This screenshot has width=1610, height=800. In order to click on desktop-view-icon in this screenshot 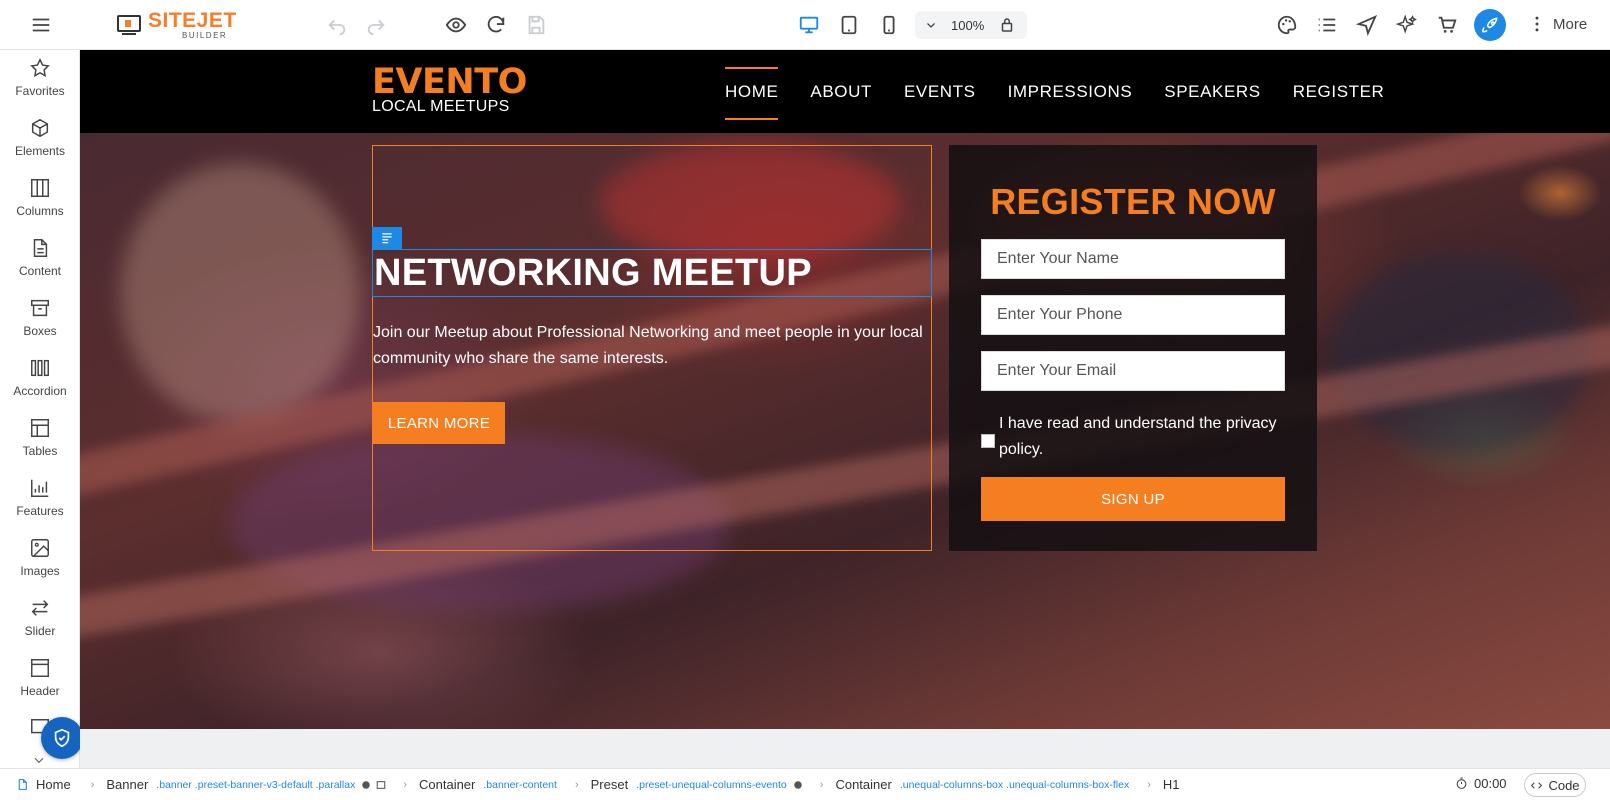, I will do `click(809, 25)`.